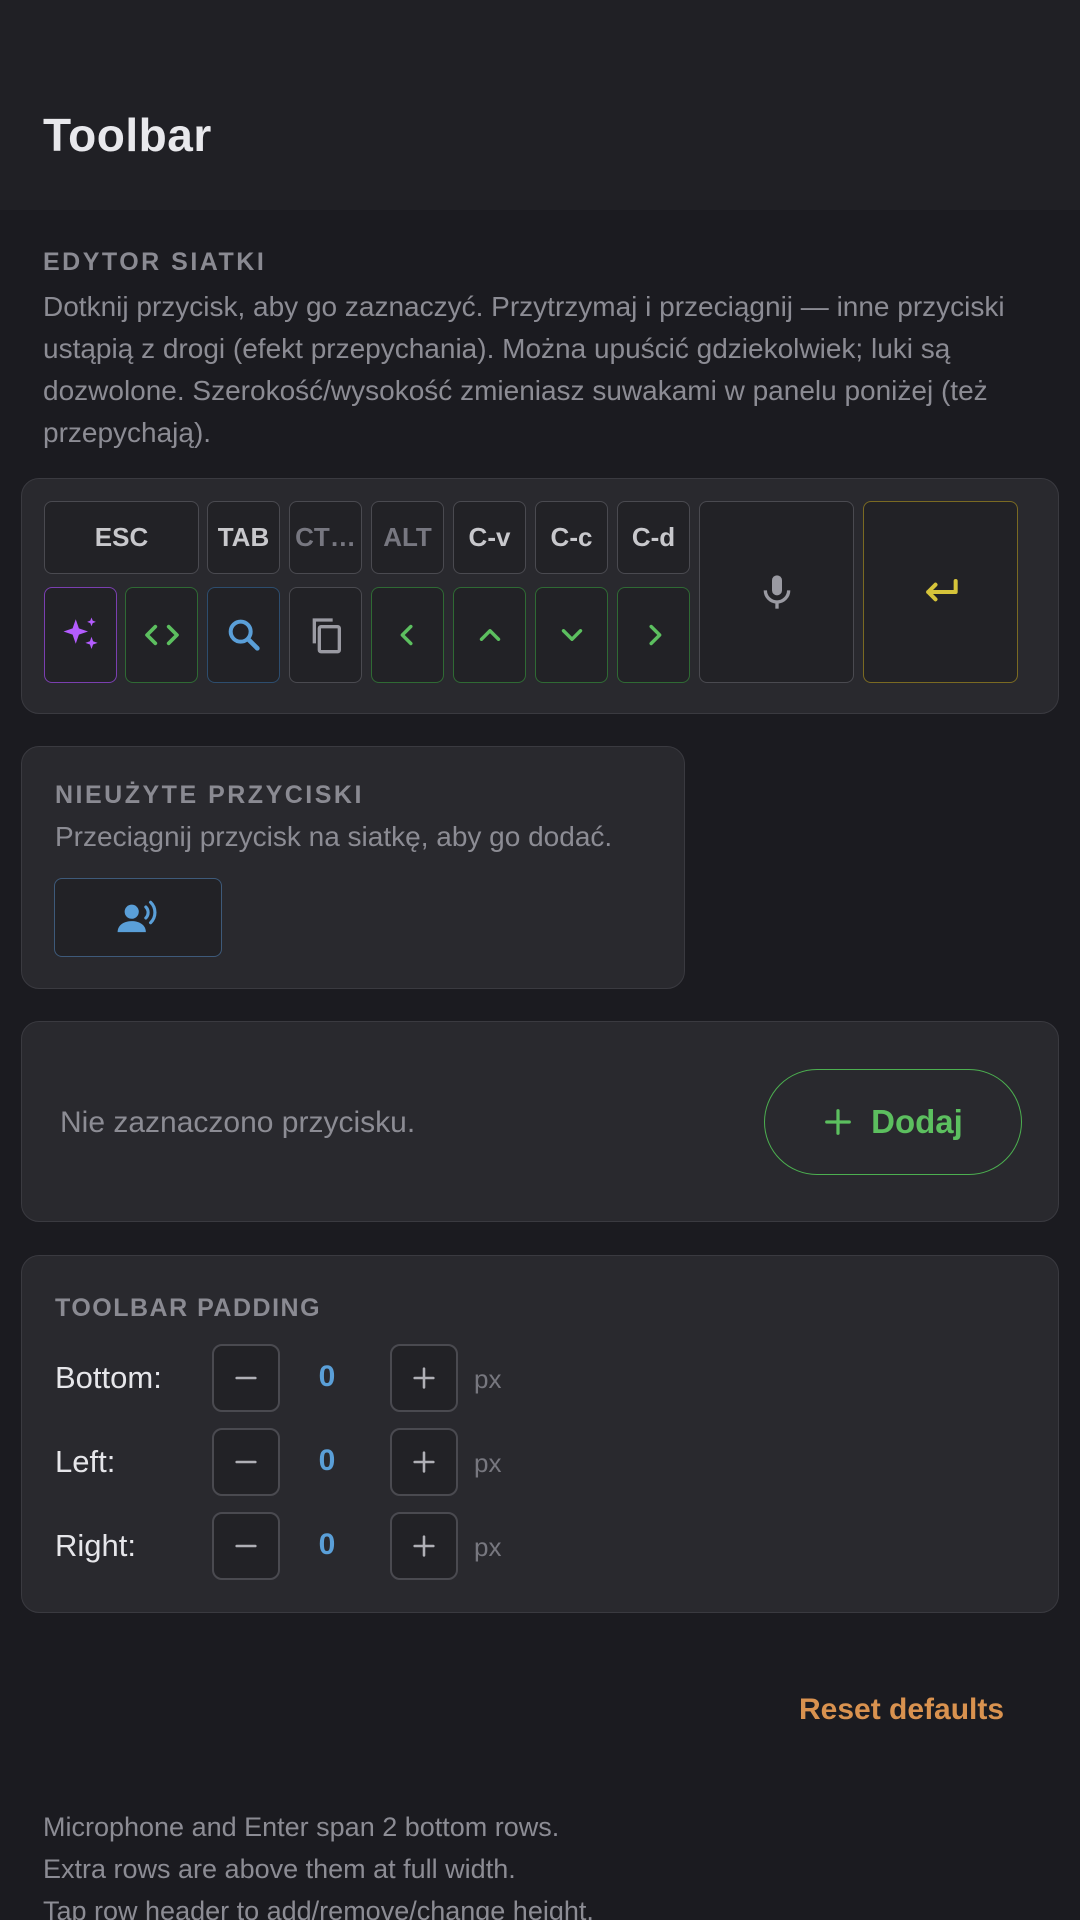 This screenshot has width=1080, height=1920. Describe the element at coordinates (540, 1121) in the screenshot. I see `selection-panel: Nie zaznaczono przycisku. Dodaj` at that location.